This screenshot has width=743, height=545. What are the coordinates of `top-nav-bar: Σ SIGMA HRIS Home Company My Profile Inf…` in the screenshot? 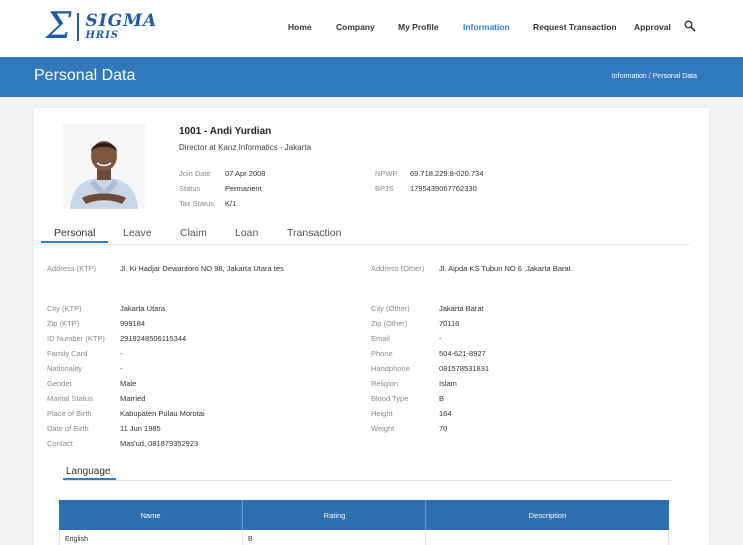 It's located at (371, 28).